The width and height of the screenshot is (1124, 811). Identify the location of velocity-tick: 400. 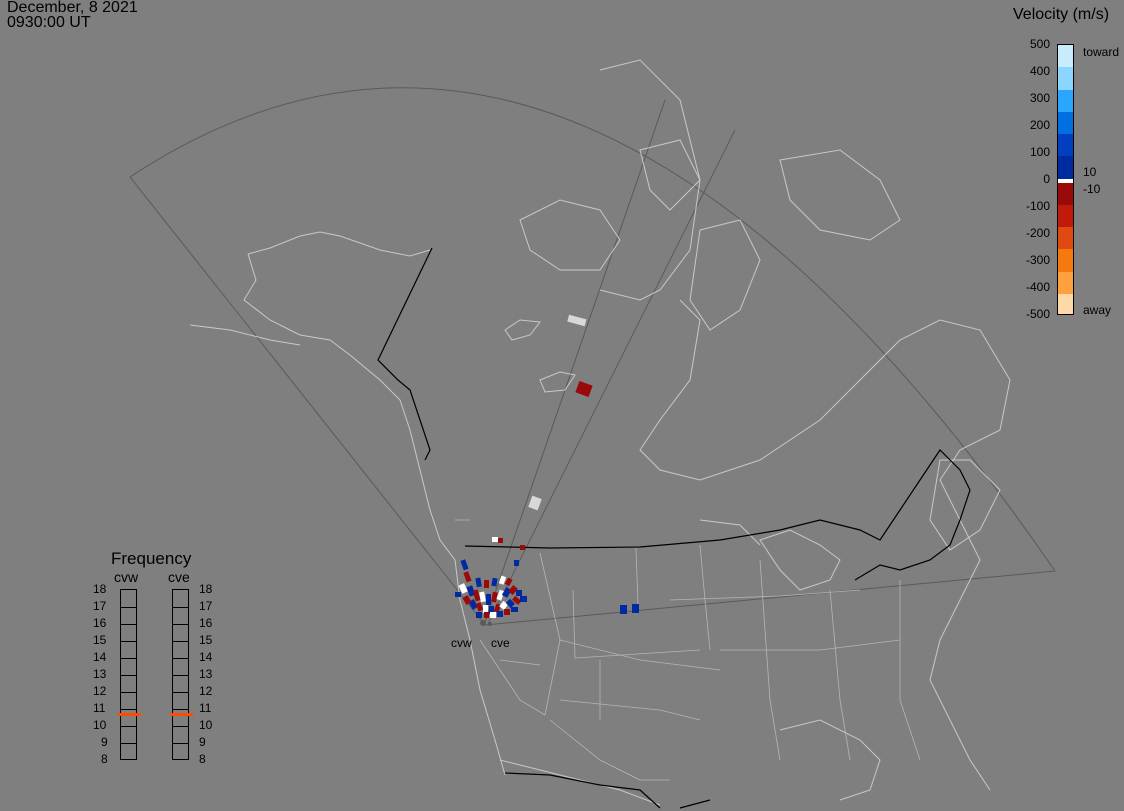
(1039, 71).